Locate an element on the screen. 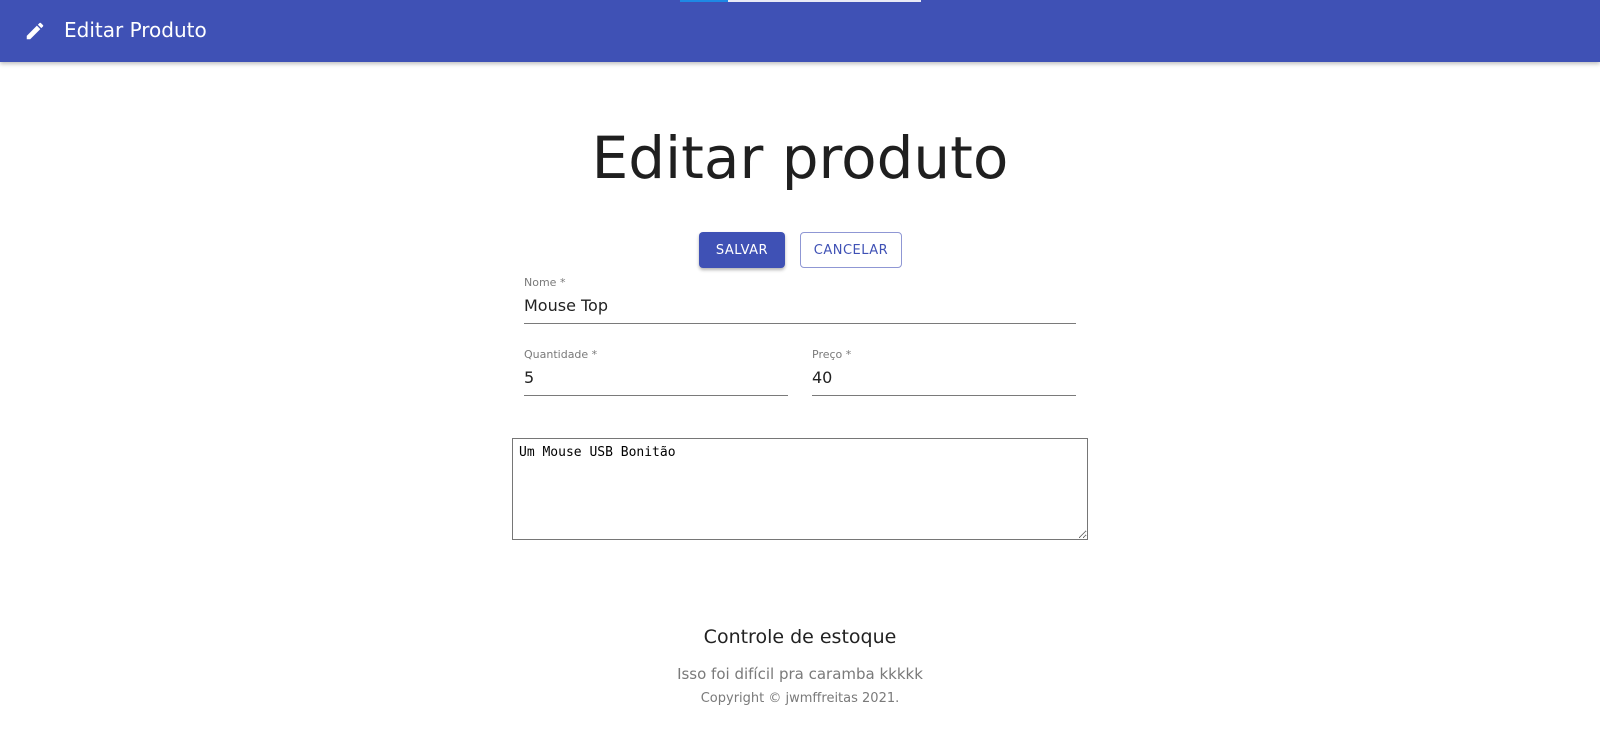  top-app-bar: Editar Produto is located at coordinates (800, 31).